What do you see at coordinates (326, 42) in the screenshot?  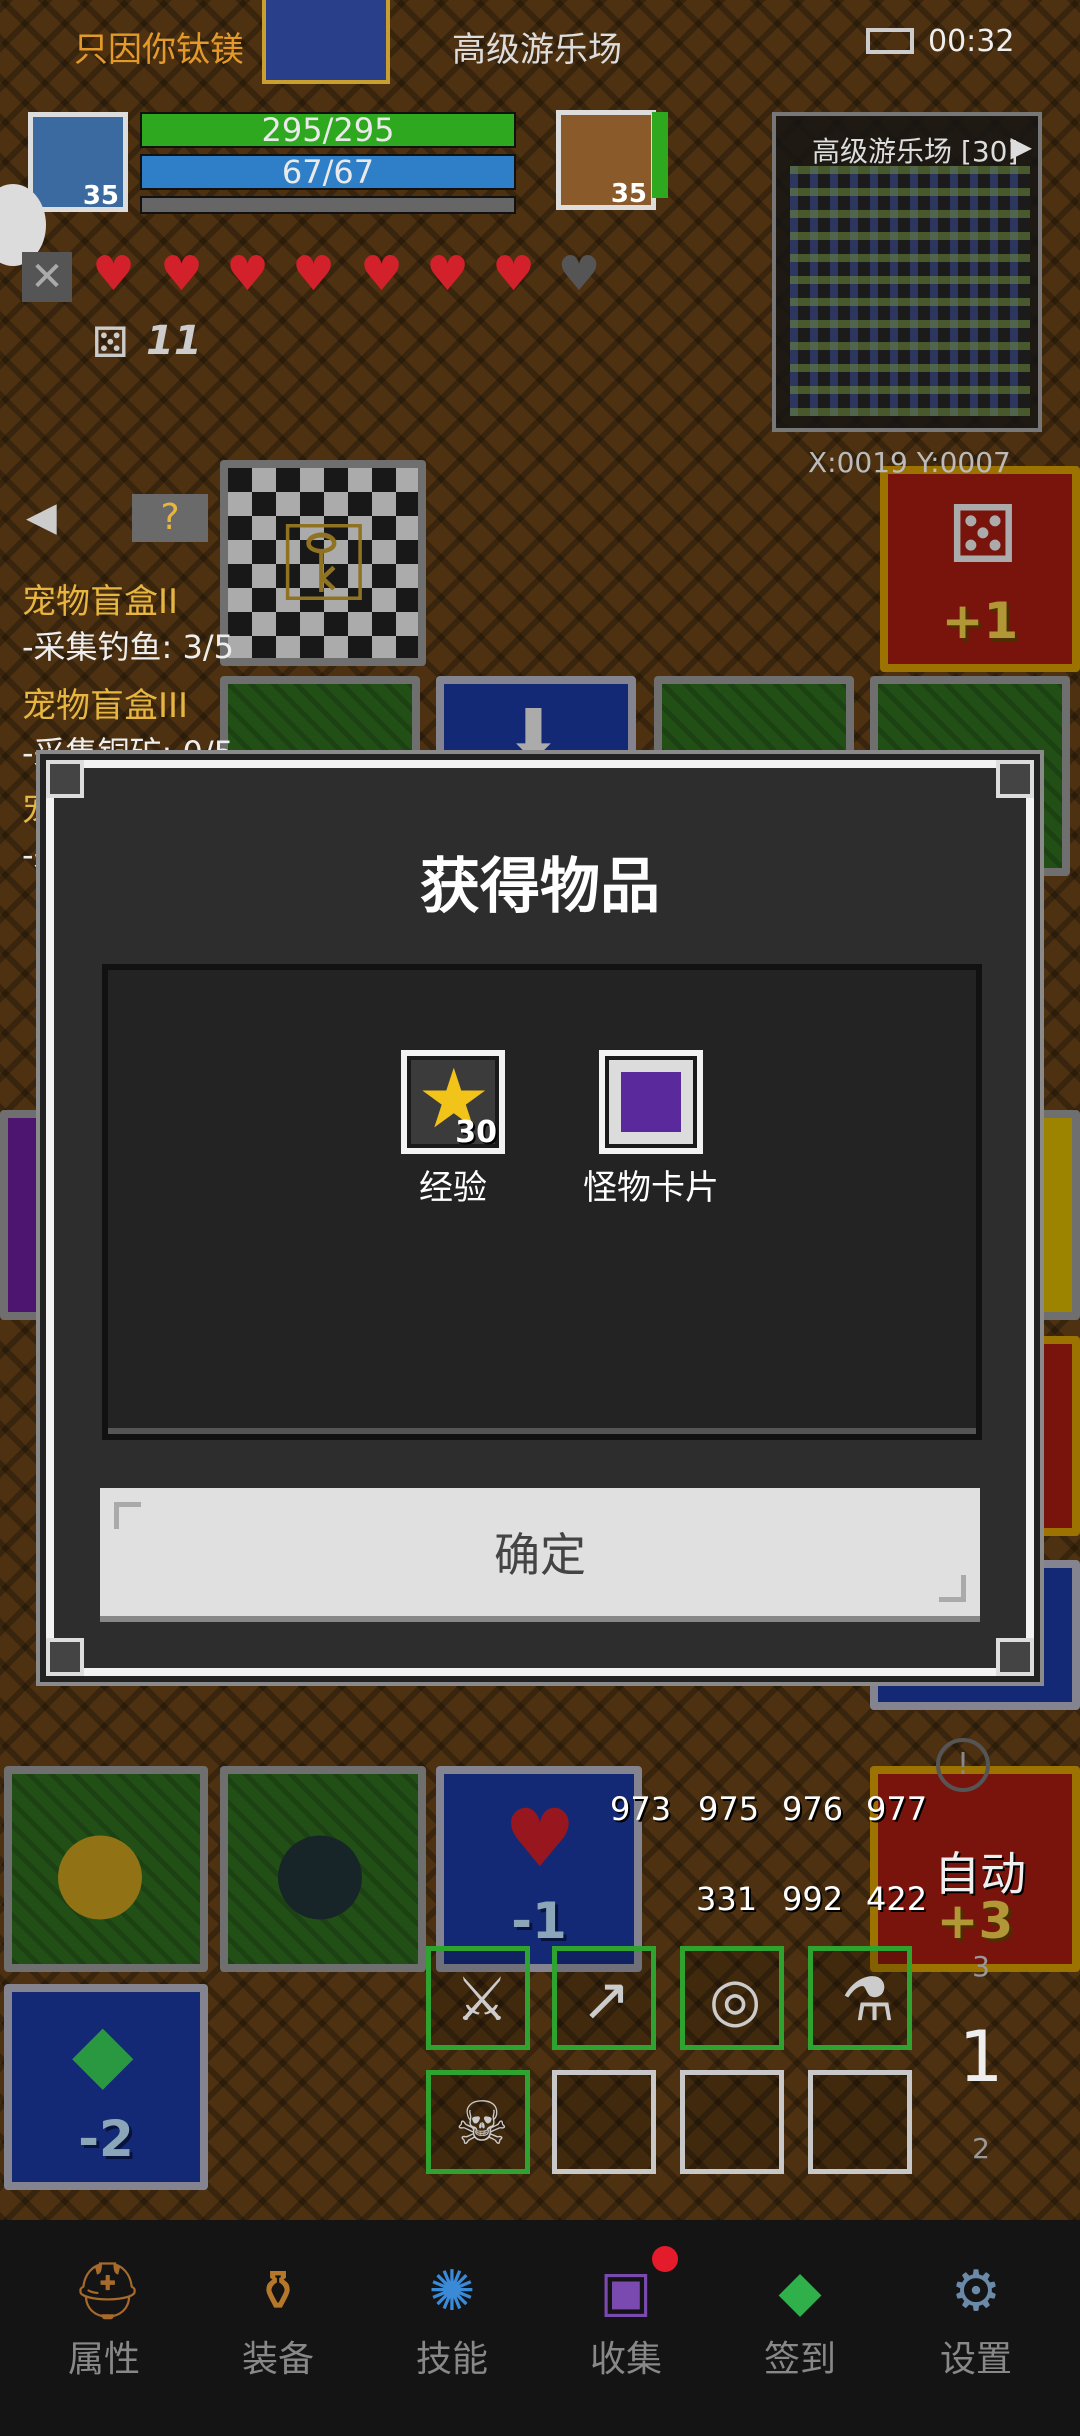 I see `treasure-chest-icon` at bounding box center [326, 42].